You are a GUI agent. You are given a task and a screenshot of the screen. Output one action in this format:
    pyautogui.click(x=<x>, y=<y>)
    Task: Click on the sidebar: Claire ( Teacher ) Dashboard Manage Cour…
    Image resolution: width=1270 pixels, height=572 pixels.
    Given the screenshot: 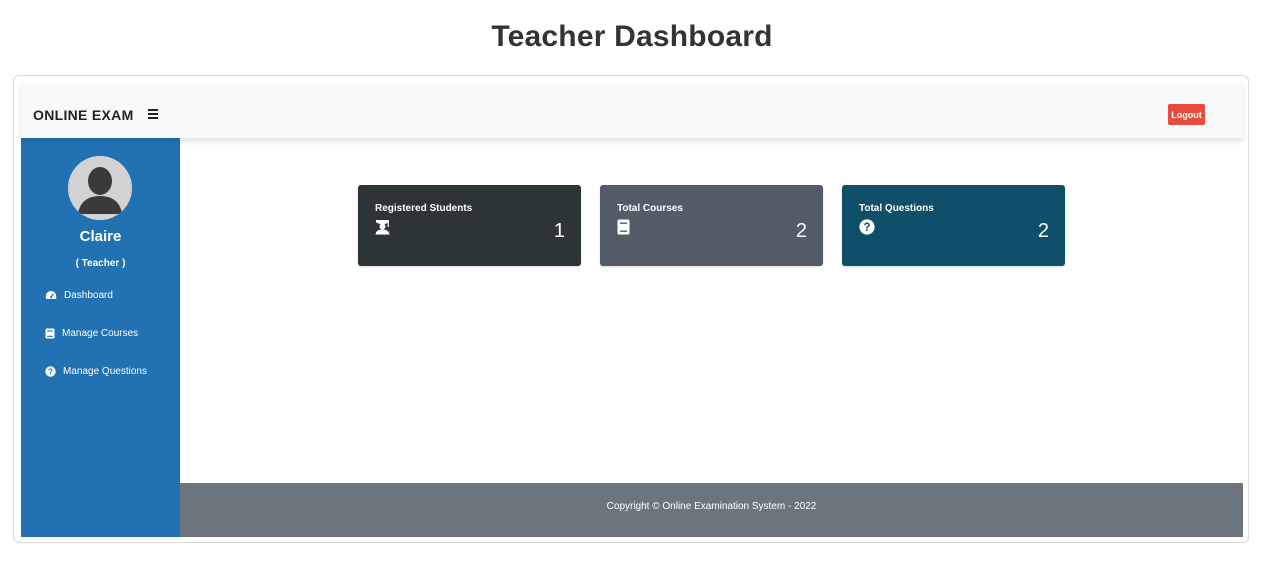 What is the action you would take?
    pyautogui.click(x=100, y=337)
    